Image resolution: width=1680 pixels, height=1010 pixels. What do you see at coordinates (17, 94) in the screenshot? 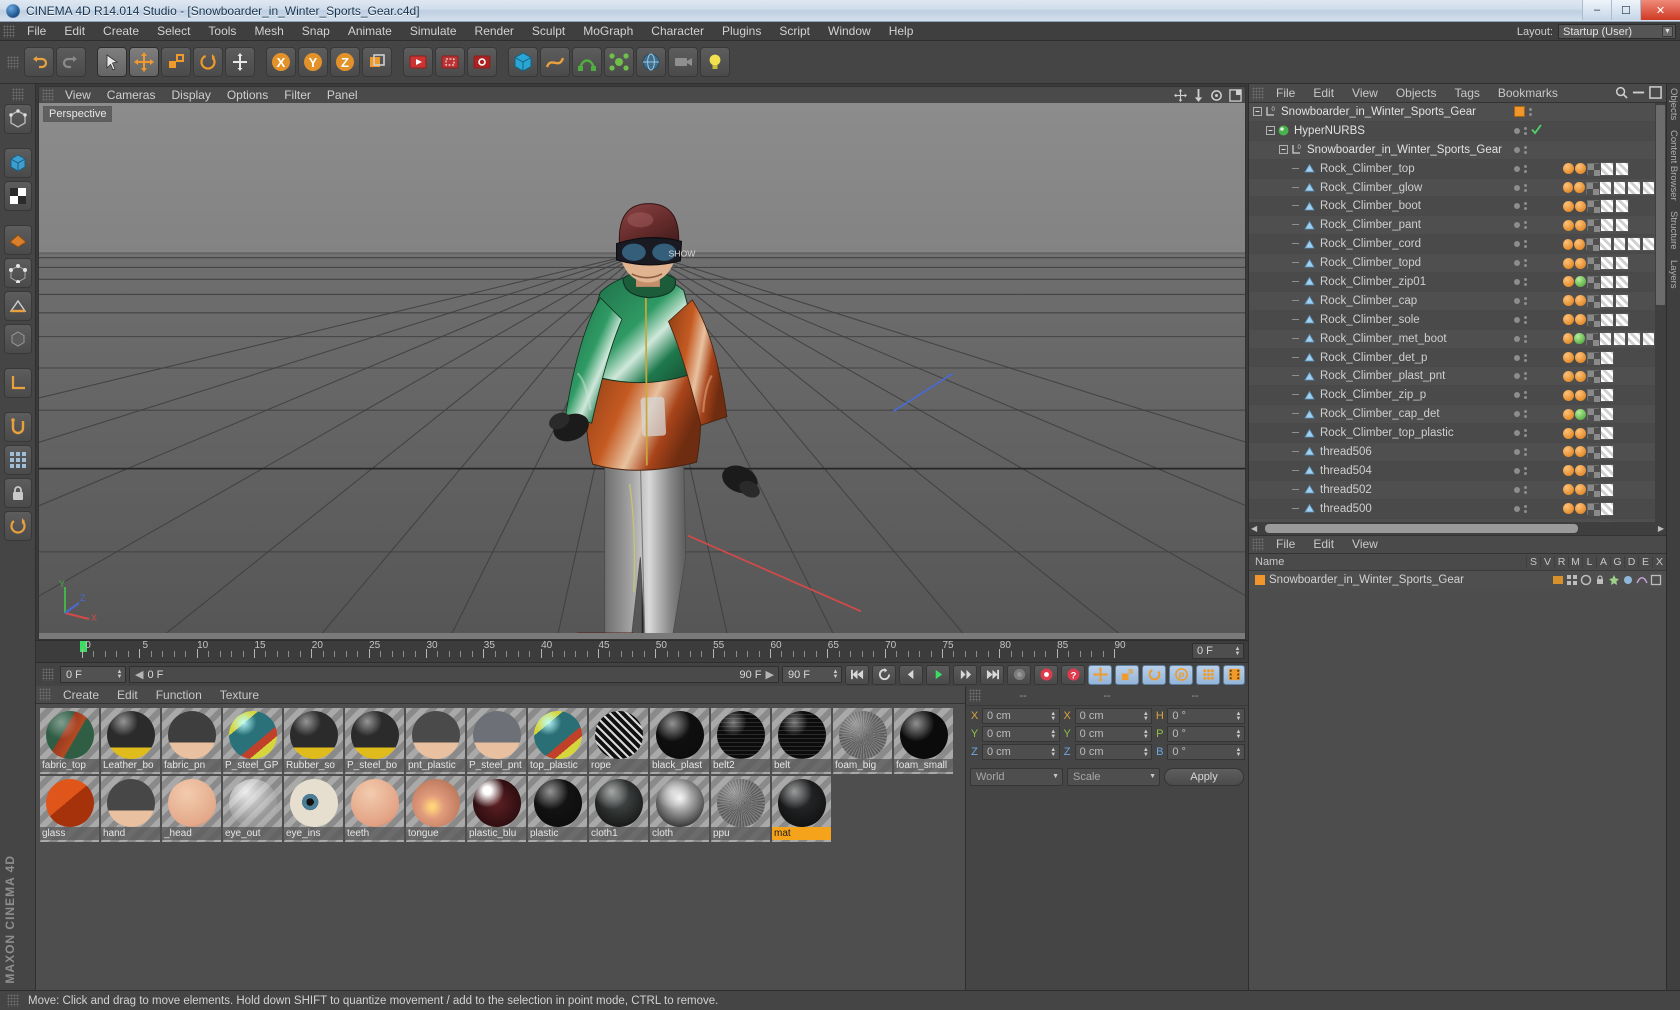
I see `left-palette-grip-icon` at bounding box center [17, 94].